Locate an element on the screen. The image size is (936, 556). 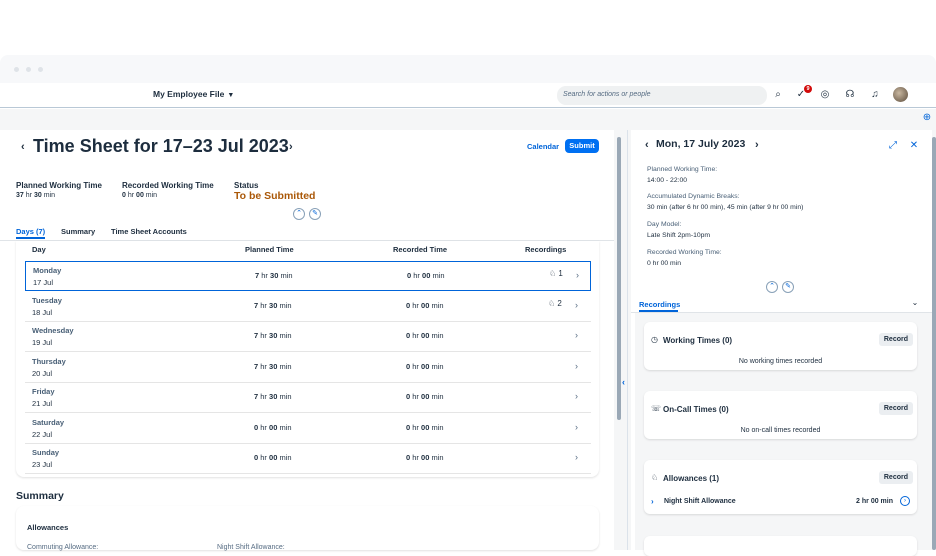
allowances-title: Allowances (1) is located at coordinates (691, 478).